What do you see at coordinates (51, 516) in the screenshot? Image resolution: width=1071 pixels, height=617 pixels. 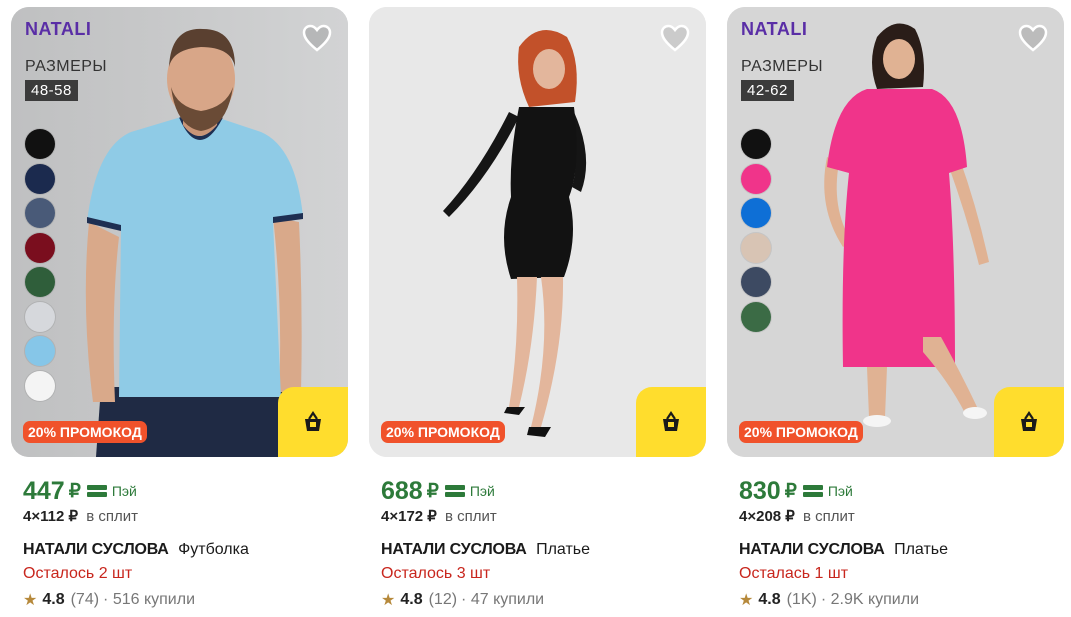 I see `split-amount: 4×112 ₽` at bounding box center [51, 516].